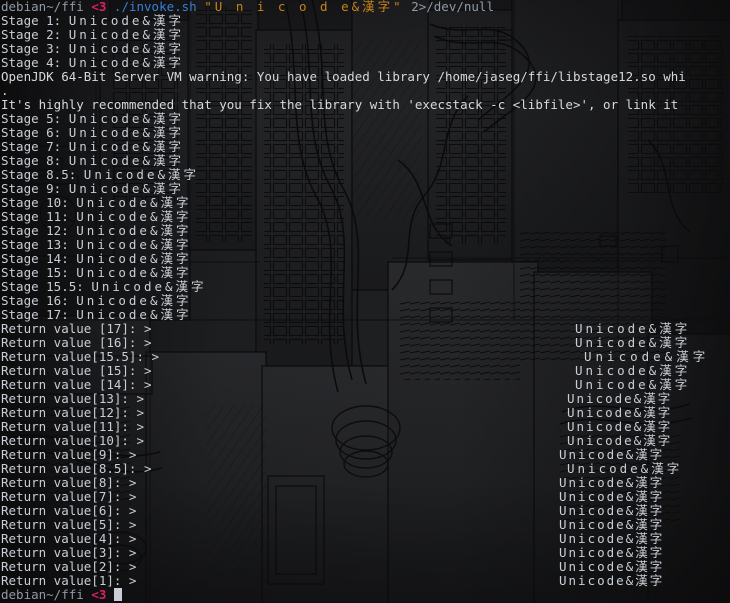 The height and width of the screenshot is (603, 730). What do you see at coordinates (365, 35) in the screenshot?
I see `stage-line: Stage 2: Unicode&漢字` at bounding box center [365, 35].